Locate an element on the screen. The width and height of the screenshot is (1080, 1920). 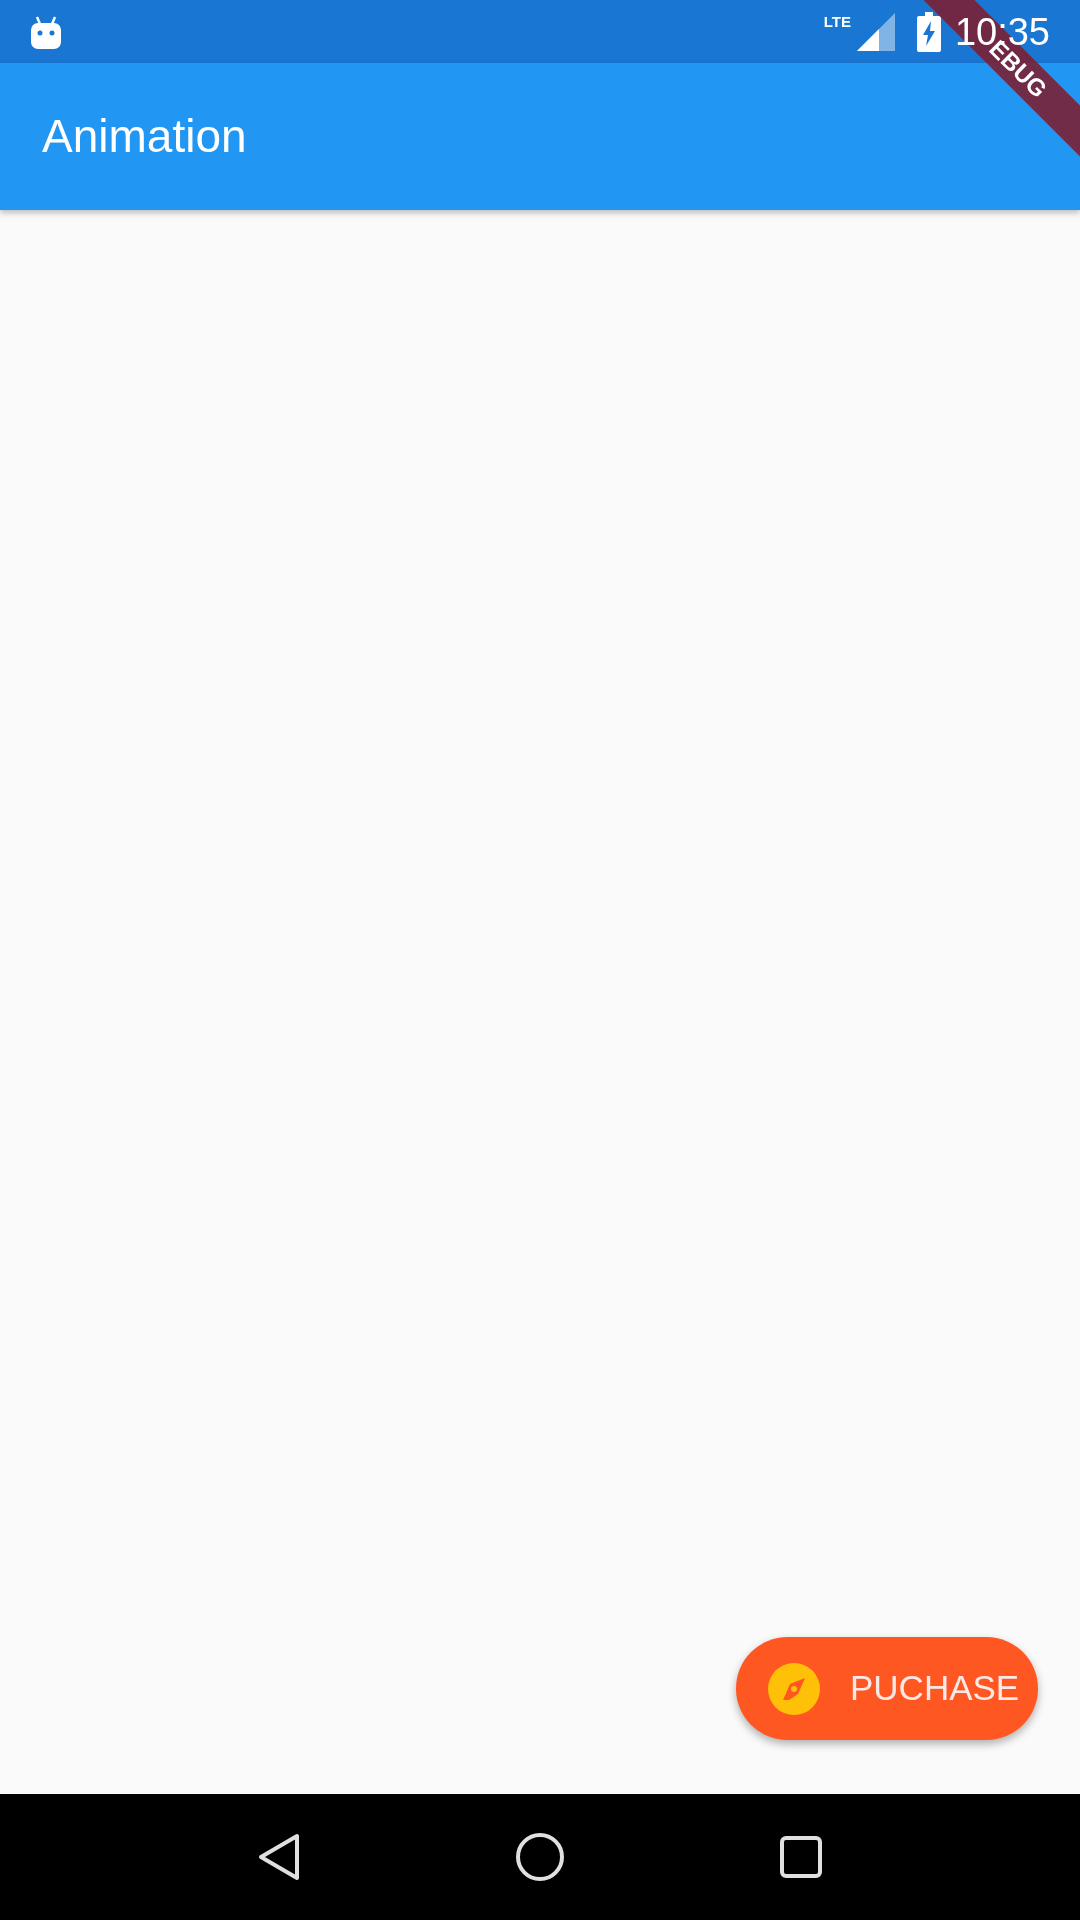
battery-charging-icon is located at coordinates (928, 31).